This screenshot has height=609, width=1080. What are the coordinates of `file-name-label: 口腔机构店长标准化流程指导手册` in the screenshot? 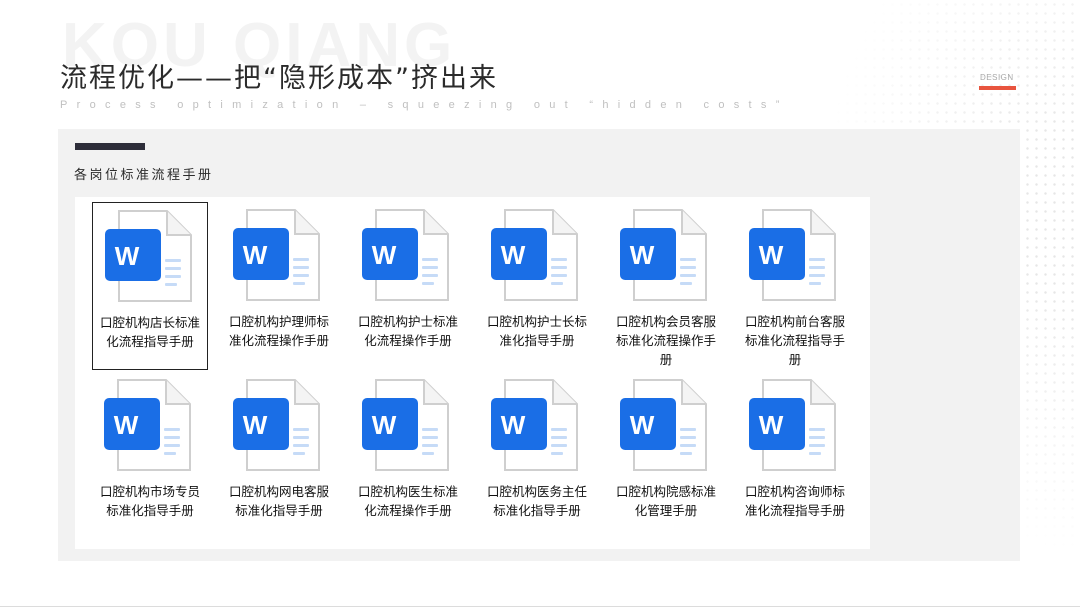 It's located at (149, 332).